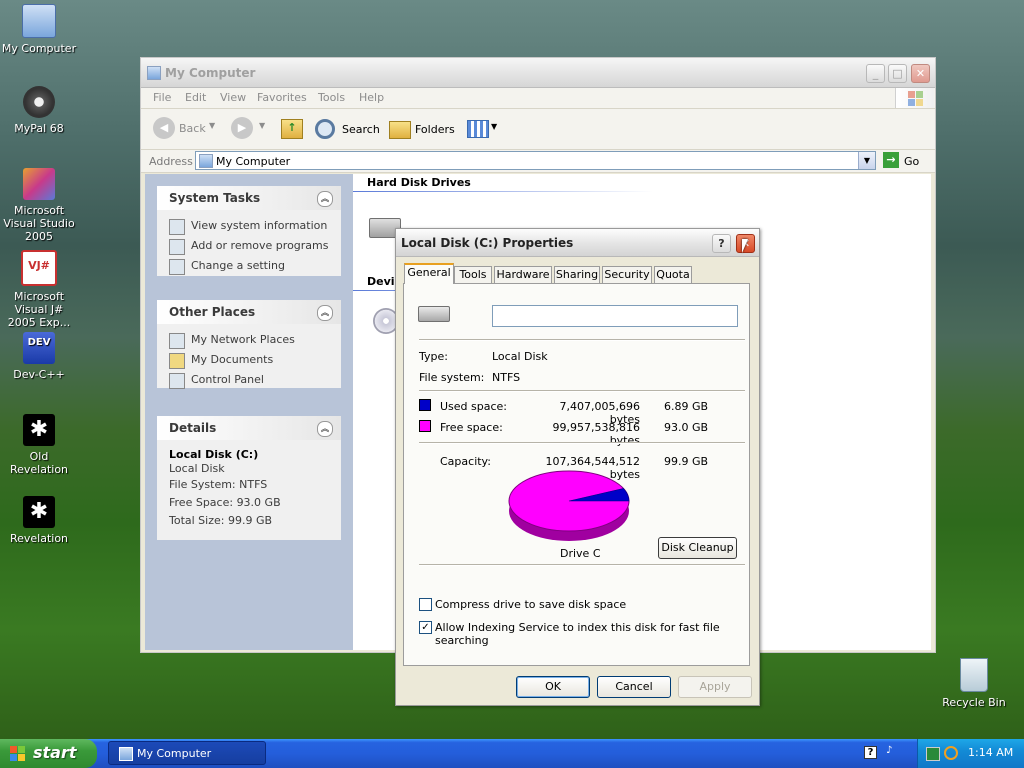 This screenshot has height=768, width=1024. I want to click on views-icon, so click(478, 129).